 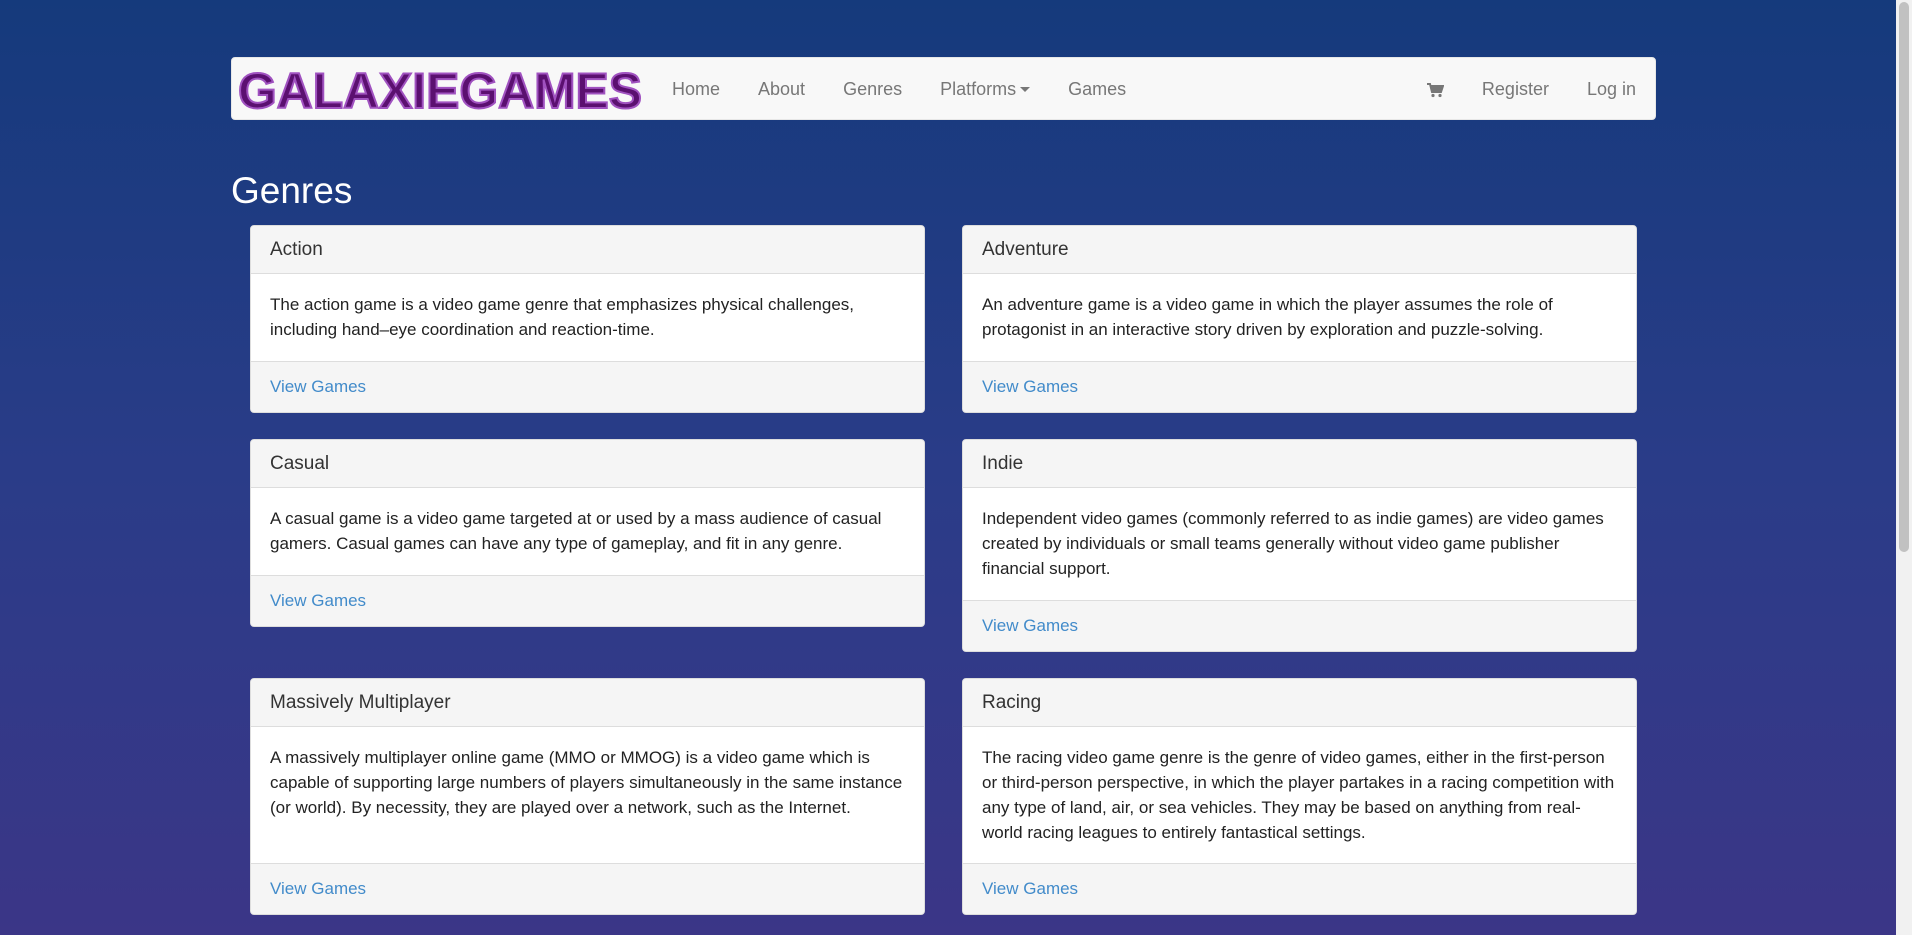 I want to click on genre-card-title: Massively Multiplayer, so click(x=587, y=703).